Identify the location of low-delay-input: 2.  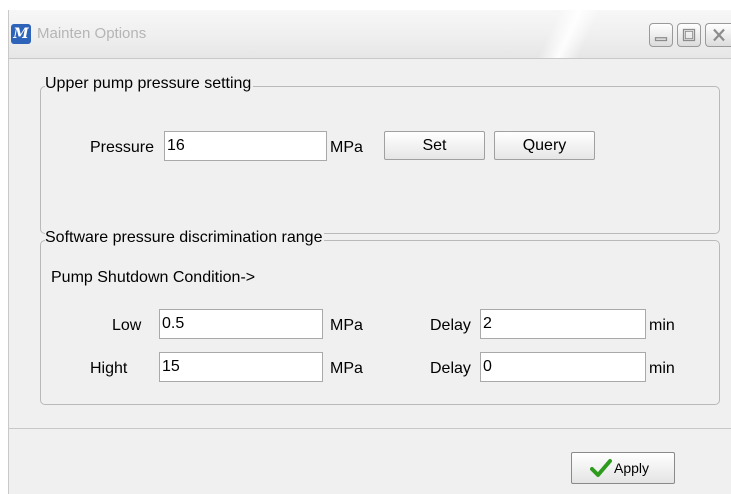
(563, 324).